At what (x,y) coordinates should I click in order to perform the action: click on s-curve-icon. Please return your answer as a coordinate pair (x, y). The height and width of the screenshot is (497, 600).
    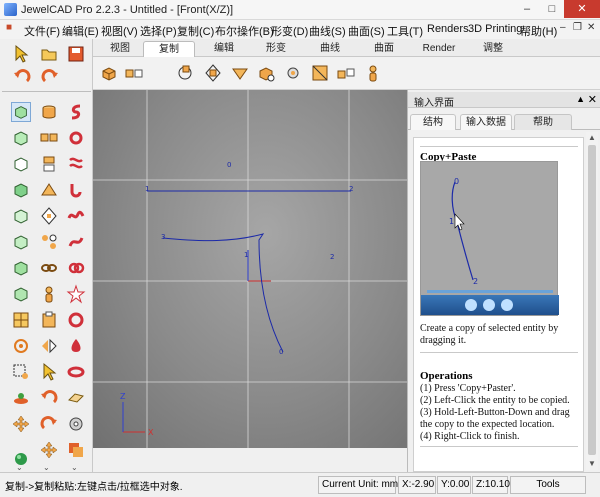
    Looking at the image, I should click on (76, 112).